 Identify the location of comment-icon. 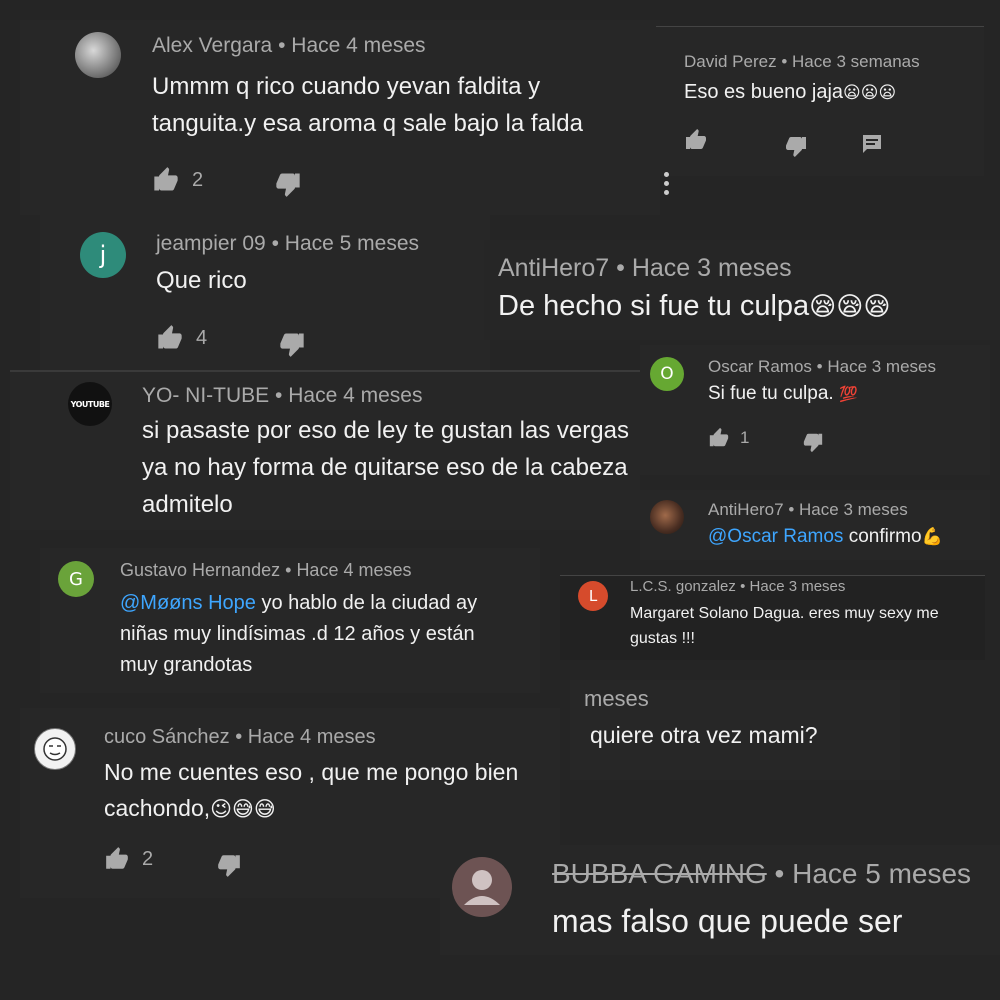
(872, 144).